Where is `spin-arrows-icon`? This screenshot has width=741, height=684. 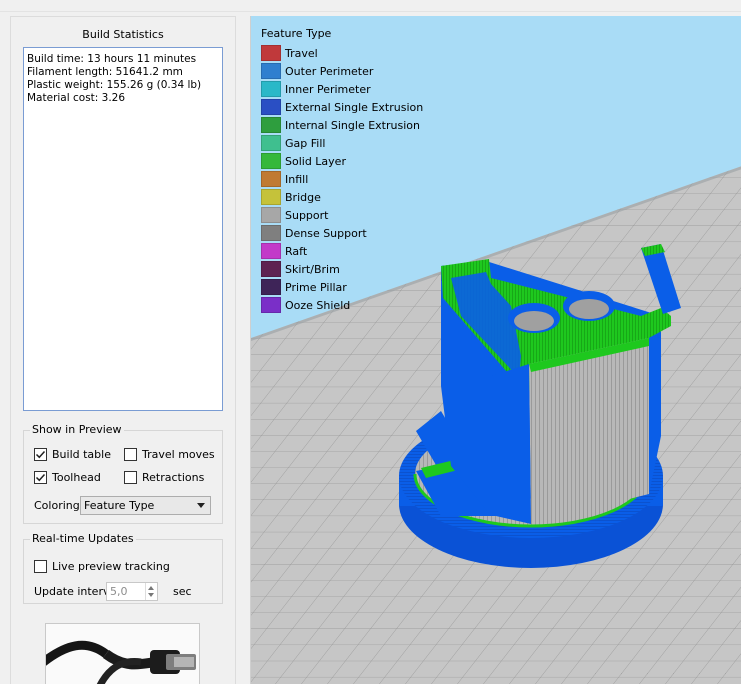 spin-arrows-icon is located at coordinates (151, 591).